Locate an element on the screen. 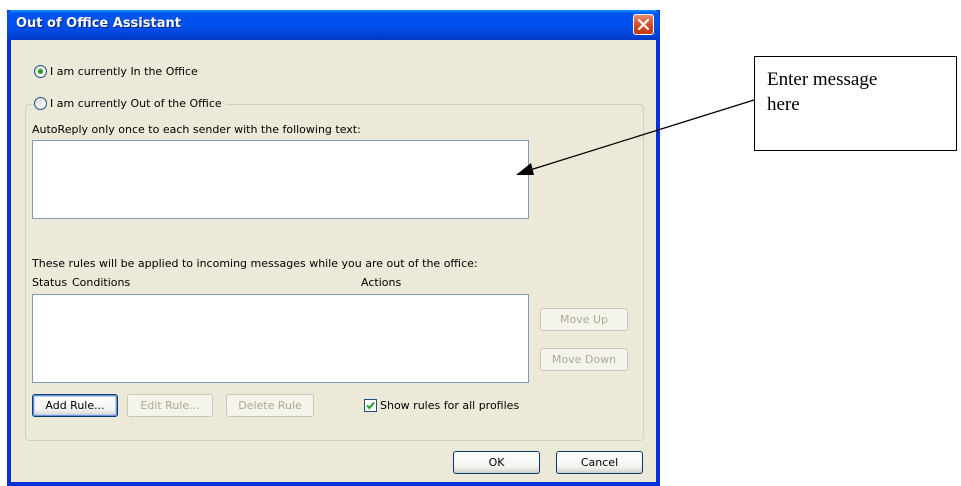 This screenshot has height=486, width=961. annotation-arrow is located at coordinates (635, 137).